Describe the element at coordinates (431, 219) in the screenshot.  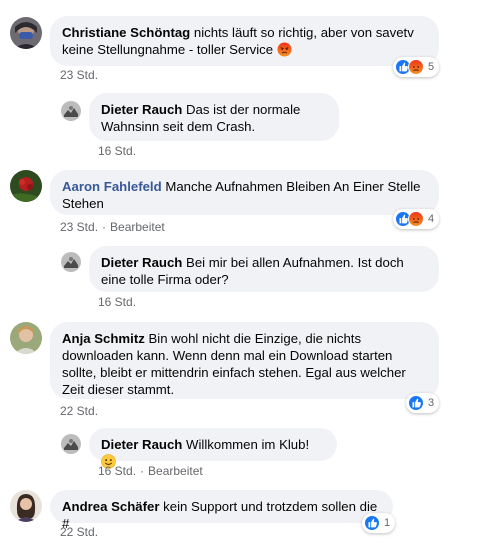
I see `reaction-count: 4` at that location.